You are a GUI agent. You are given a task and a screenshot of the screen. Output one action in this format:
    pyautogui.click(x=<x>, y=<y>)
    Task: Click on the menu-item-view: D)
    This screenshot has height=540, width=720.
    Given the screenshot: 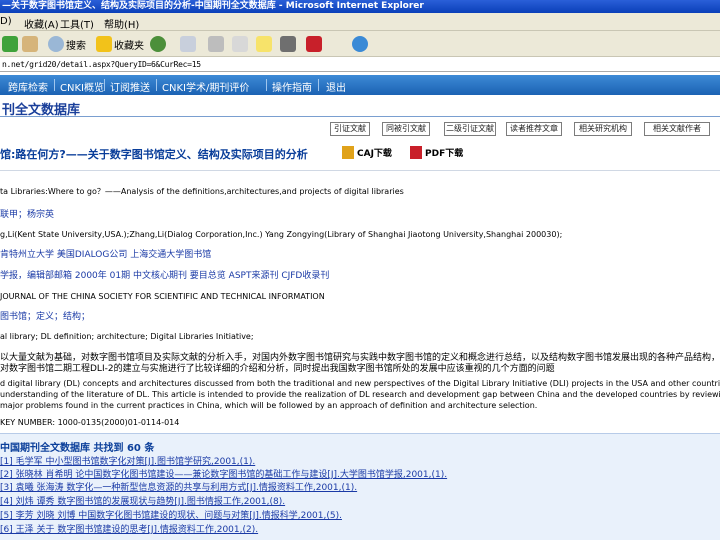 What is the action you would take?
    pyautogui.click(x=6, y=21)
    